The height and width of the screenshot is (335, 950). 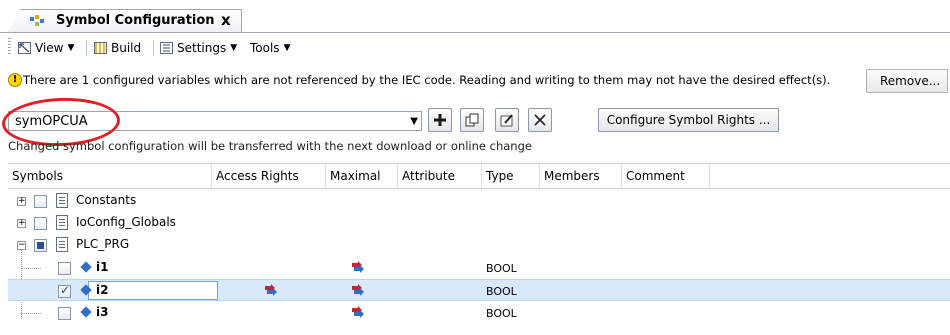 What do you see at coordinates (103, 244) in the screenshot?
I see `tree-item-label: PLC_PRG` at bounding box center [103, 244].